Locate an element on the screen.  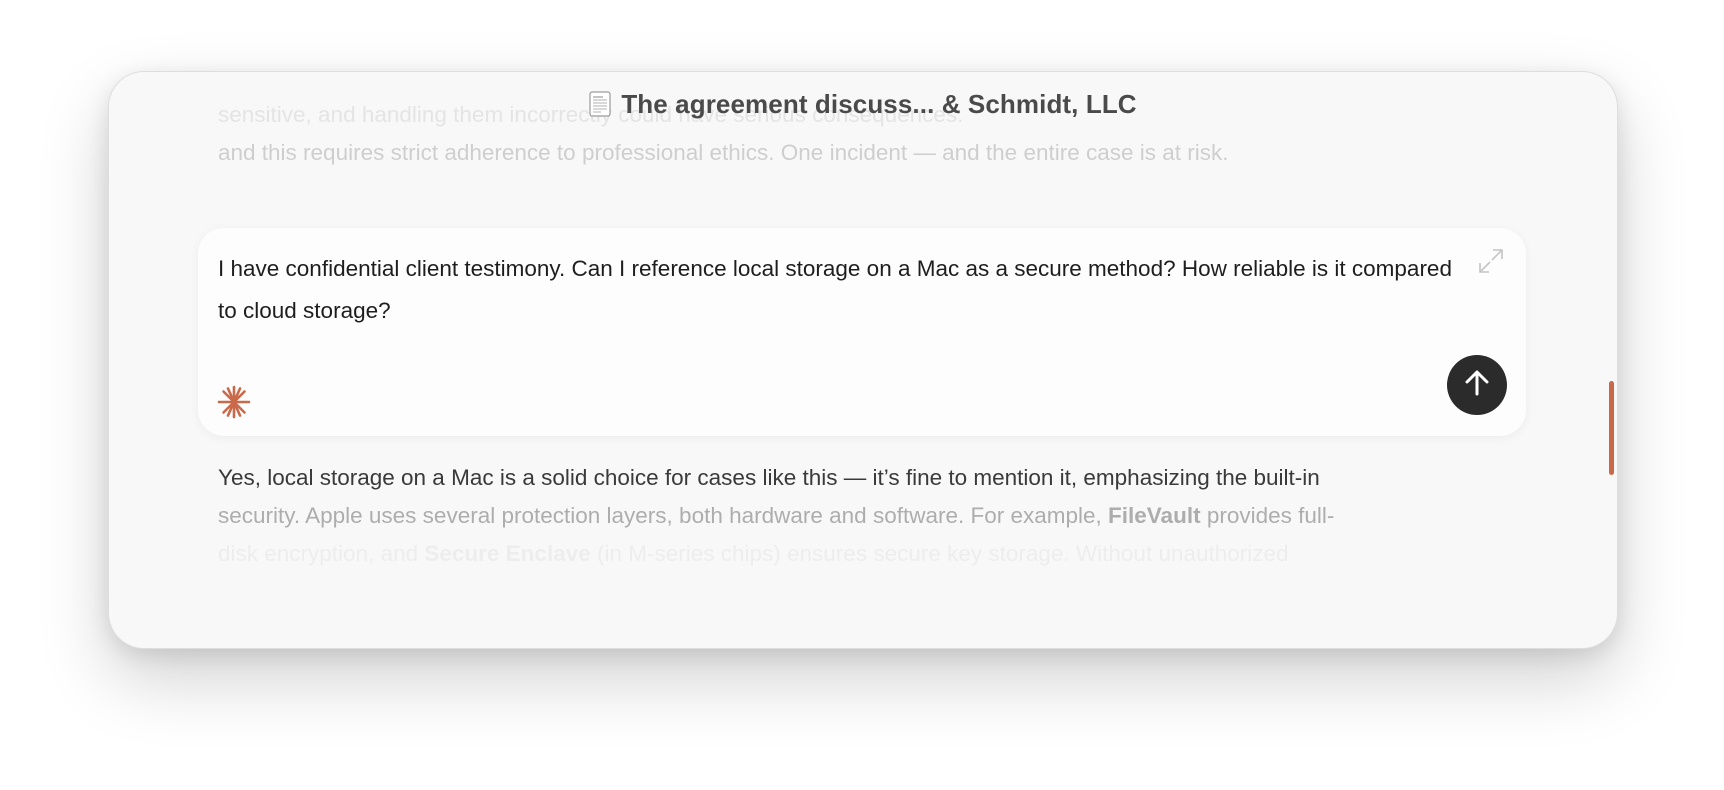
expand-icon is located at coordinates (1491, 261).